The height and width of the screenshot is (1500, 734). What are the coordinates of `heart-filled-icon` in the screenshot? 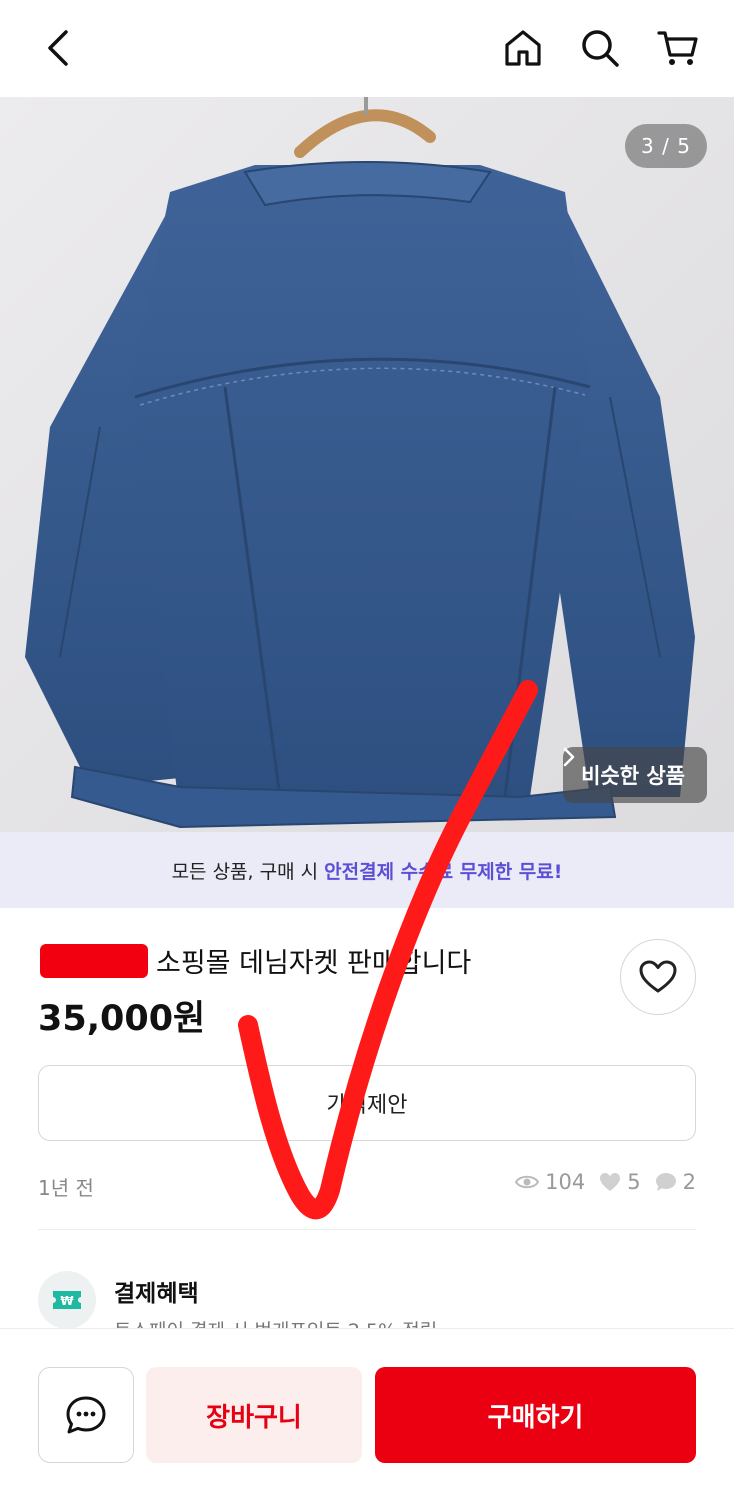 It's located at (610, 1182).